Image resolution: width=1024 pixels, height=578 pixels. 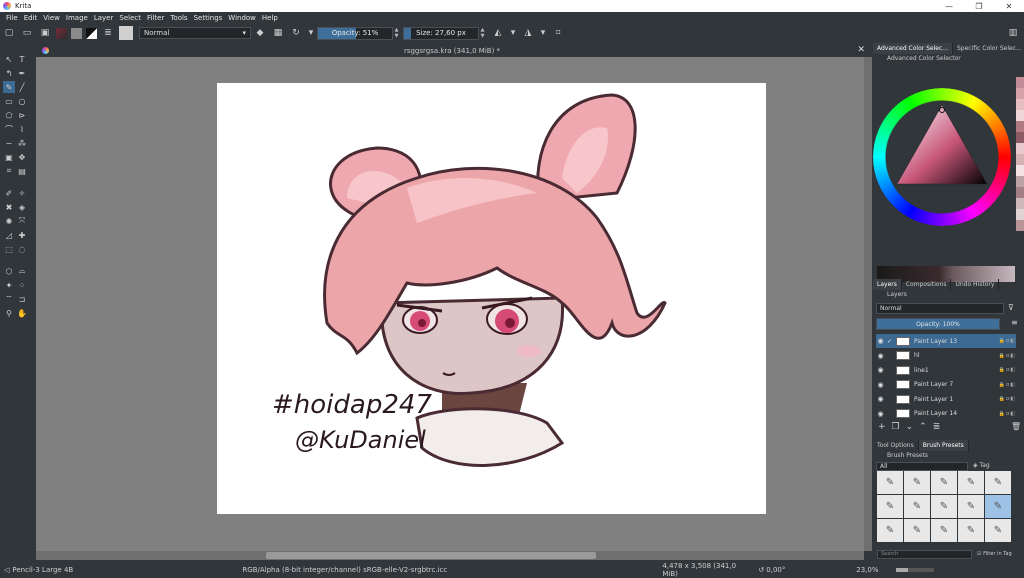 I want to click on crop-tool-icon: ⌗, so click(x=9, y=171).